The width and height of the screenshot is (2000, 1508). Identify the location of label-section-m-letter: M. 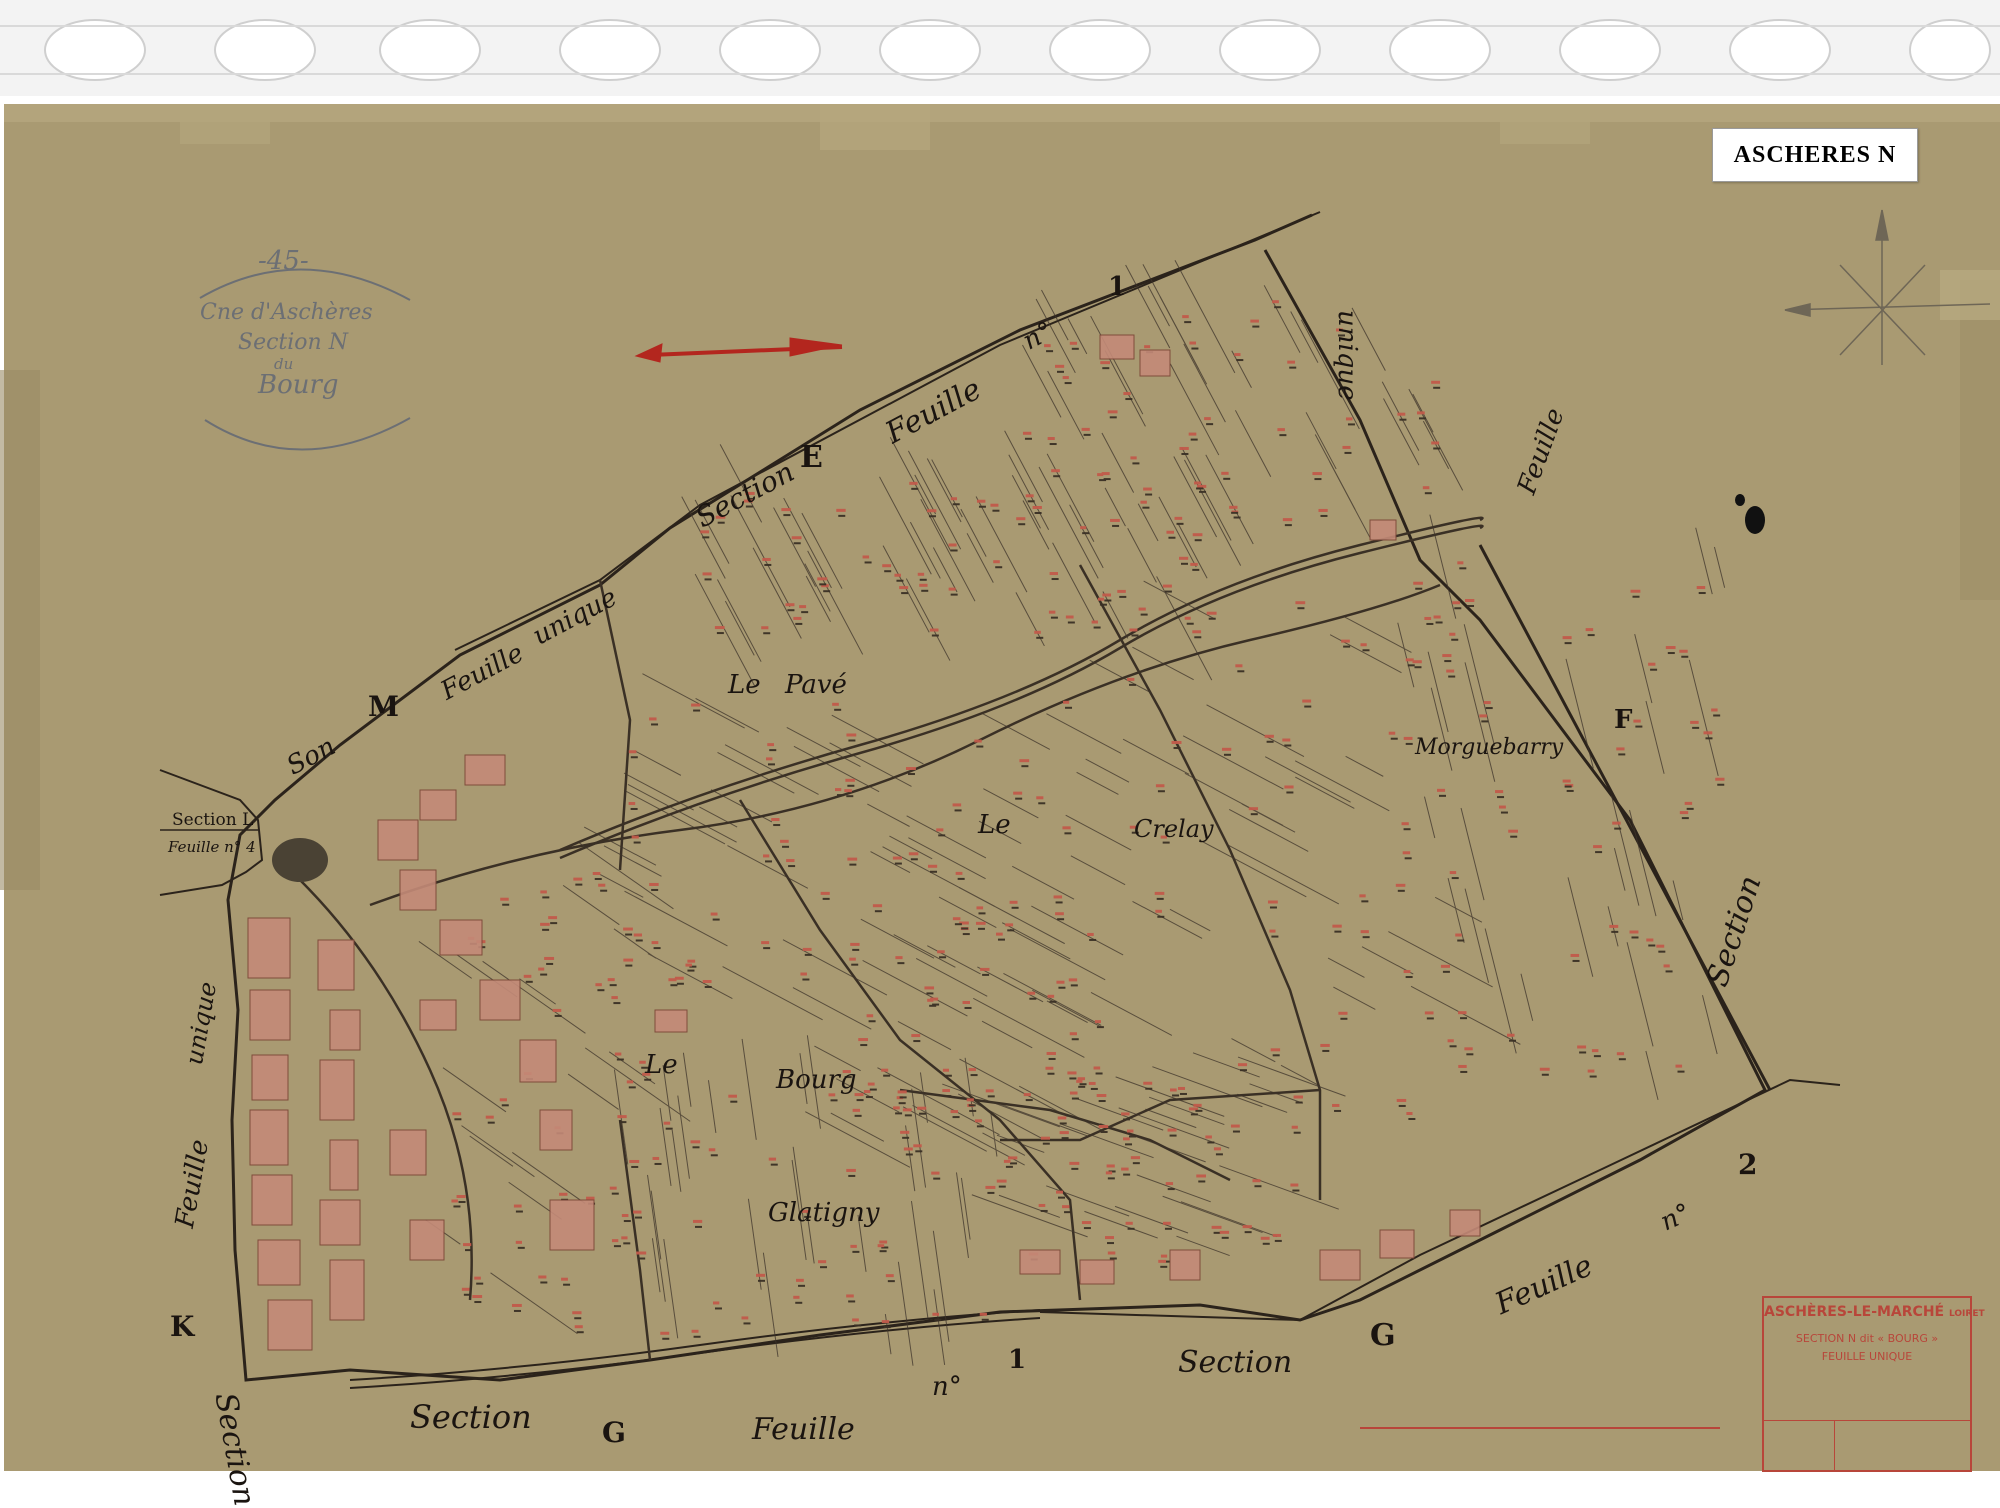
(383, 706).